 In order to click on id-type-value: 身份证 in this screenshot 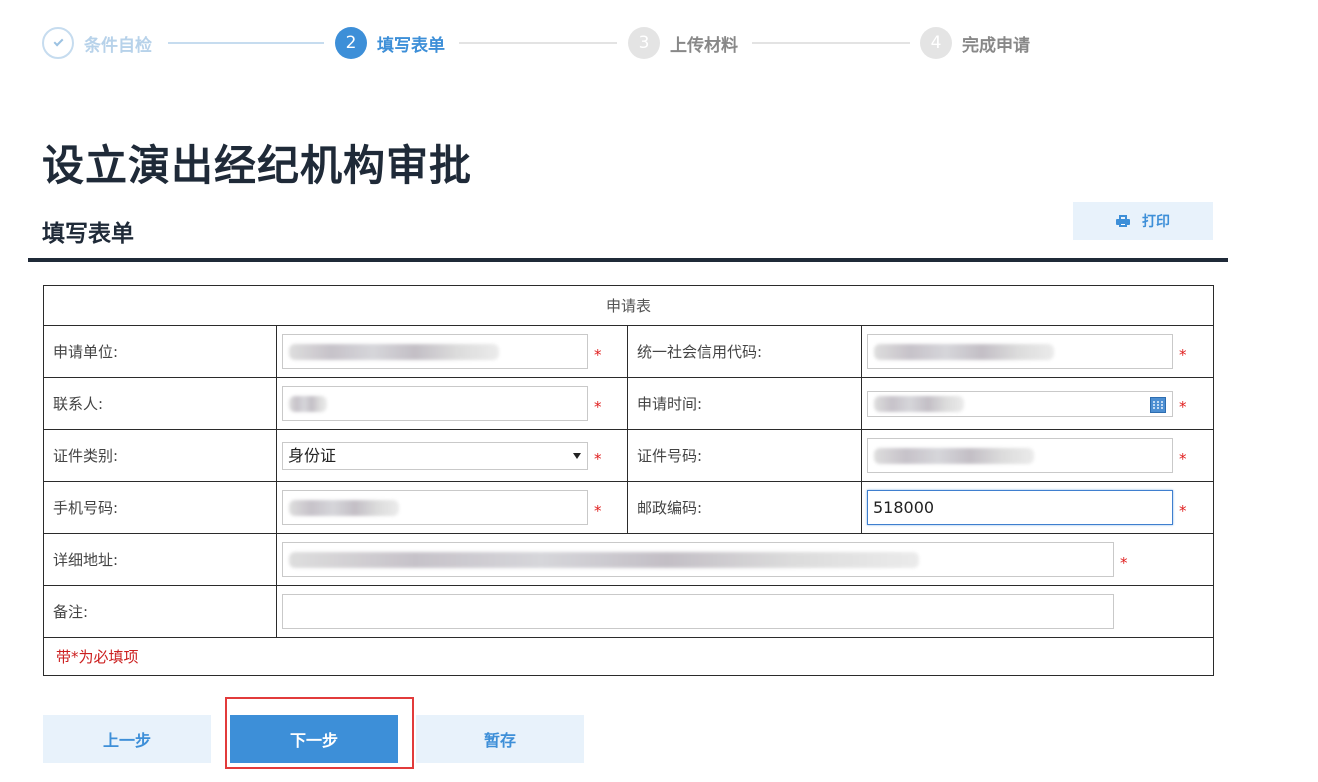, I will do `click(312, 455)`.